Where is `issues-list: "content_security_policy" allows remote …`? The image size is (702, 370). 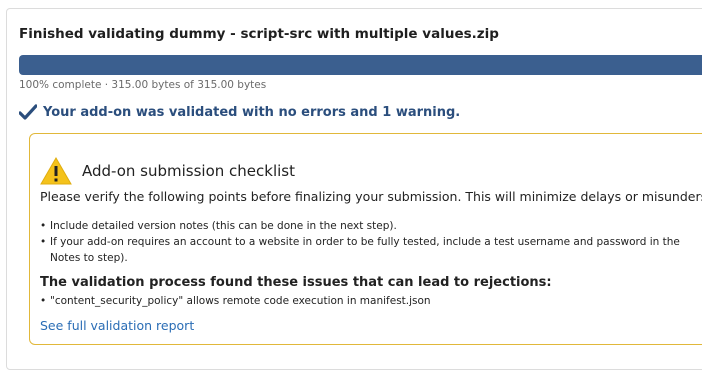
issues-list: "content_security_policy" allows remote … is located at coordinates (235, 301).